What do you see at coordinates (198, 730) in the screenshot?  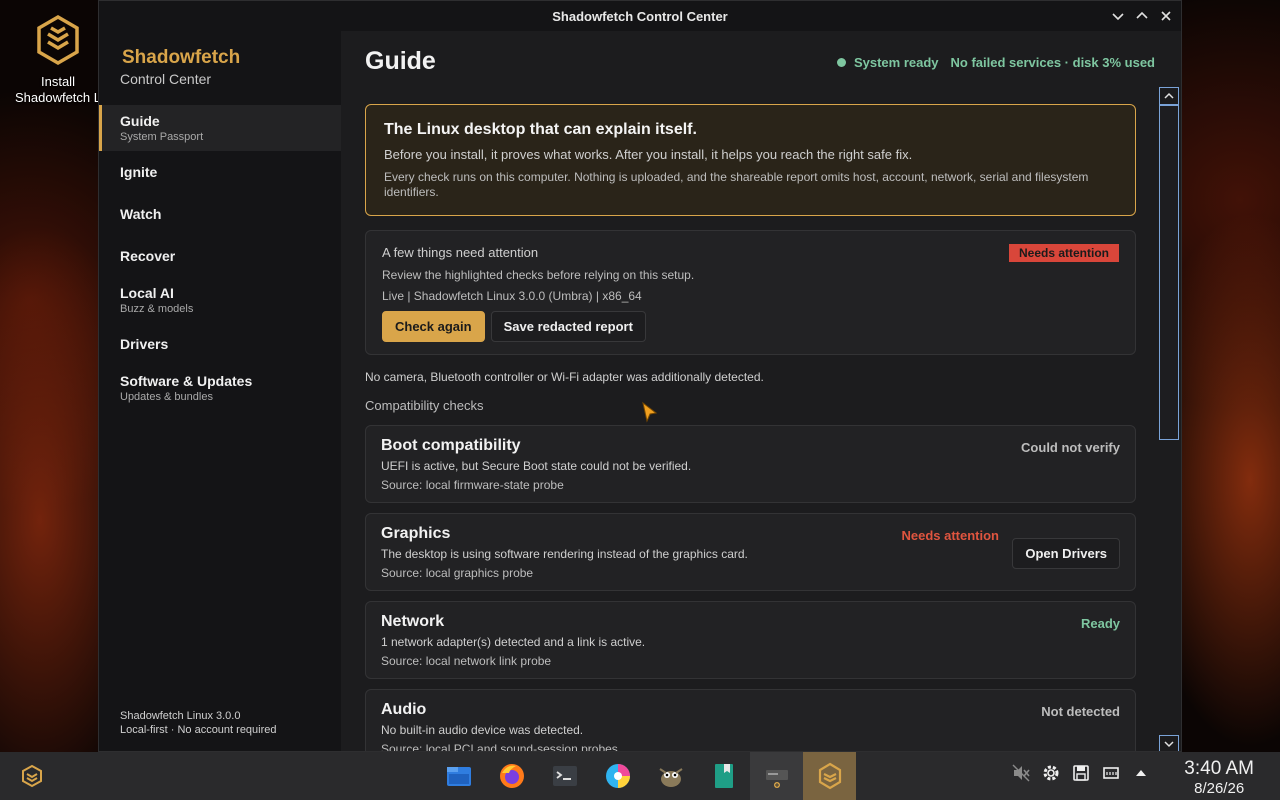 I see `footer-tagline: Local-first · No account required` at bounding box center [198, 730].